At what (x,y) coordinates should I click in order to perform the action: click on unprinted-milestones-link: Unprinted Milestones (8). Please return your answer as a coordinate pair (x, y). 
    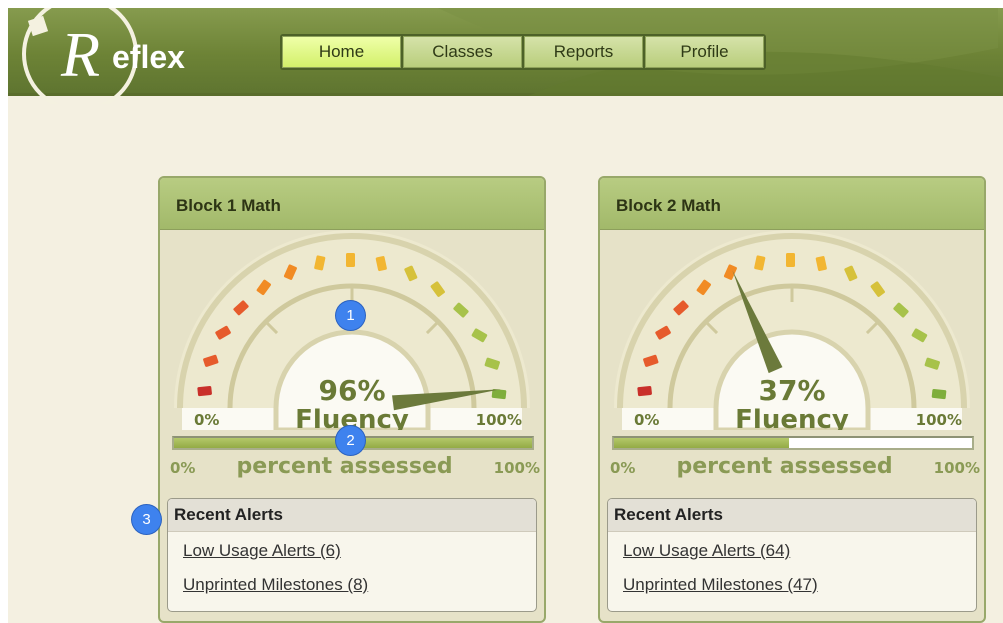
    Looking at the image, I should click on (359, 585).